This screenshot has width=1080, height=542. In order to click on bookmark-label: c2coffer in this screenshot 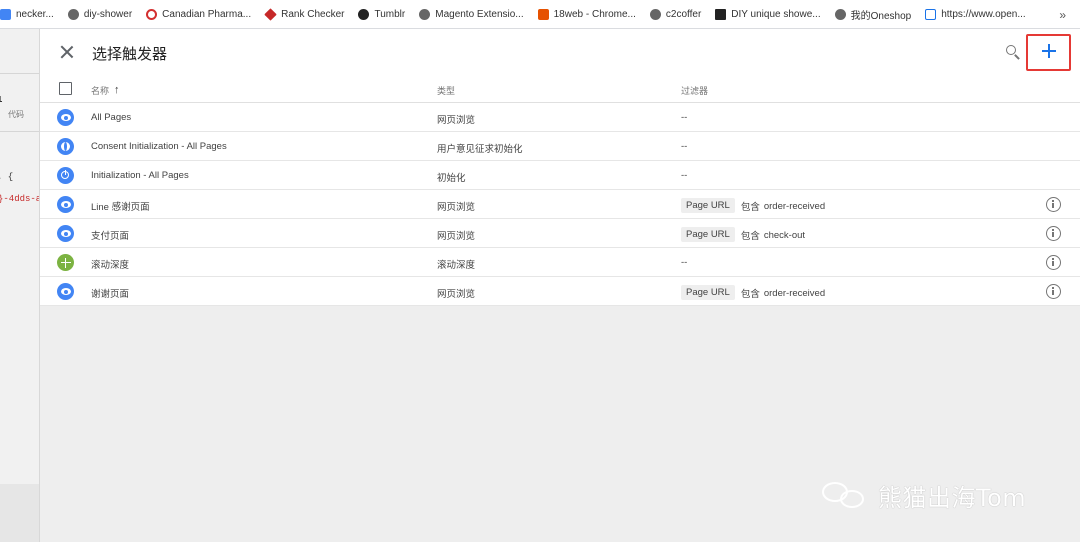, I will do `click(683, 14)`.